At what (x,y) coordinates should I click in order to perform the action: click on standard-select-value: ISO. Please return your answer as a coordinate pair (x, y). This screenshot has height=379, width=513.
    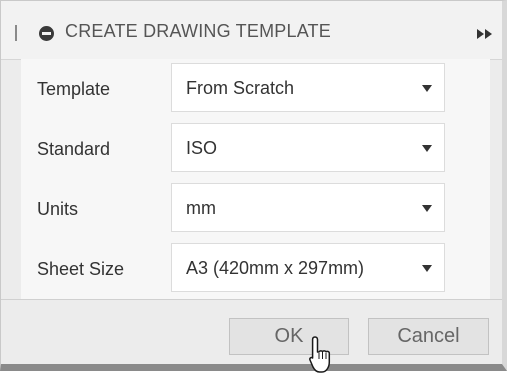
    Looking at the image, I should click on (202, 148).